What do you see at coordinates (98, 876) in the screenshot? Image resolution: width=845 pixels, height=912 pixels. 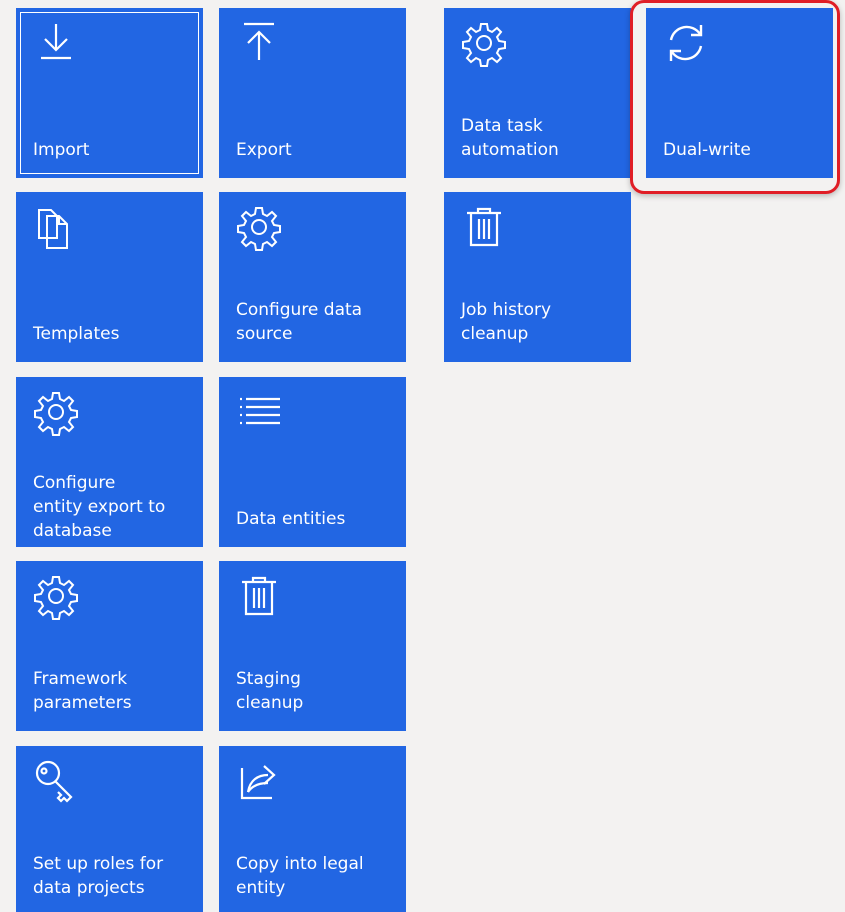 I see `set-up-roles-label: Set up roles for data projects` at bounding box center [98, 876].